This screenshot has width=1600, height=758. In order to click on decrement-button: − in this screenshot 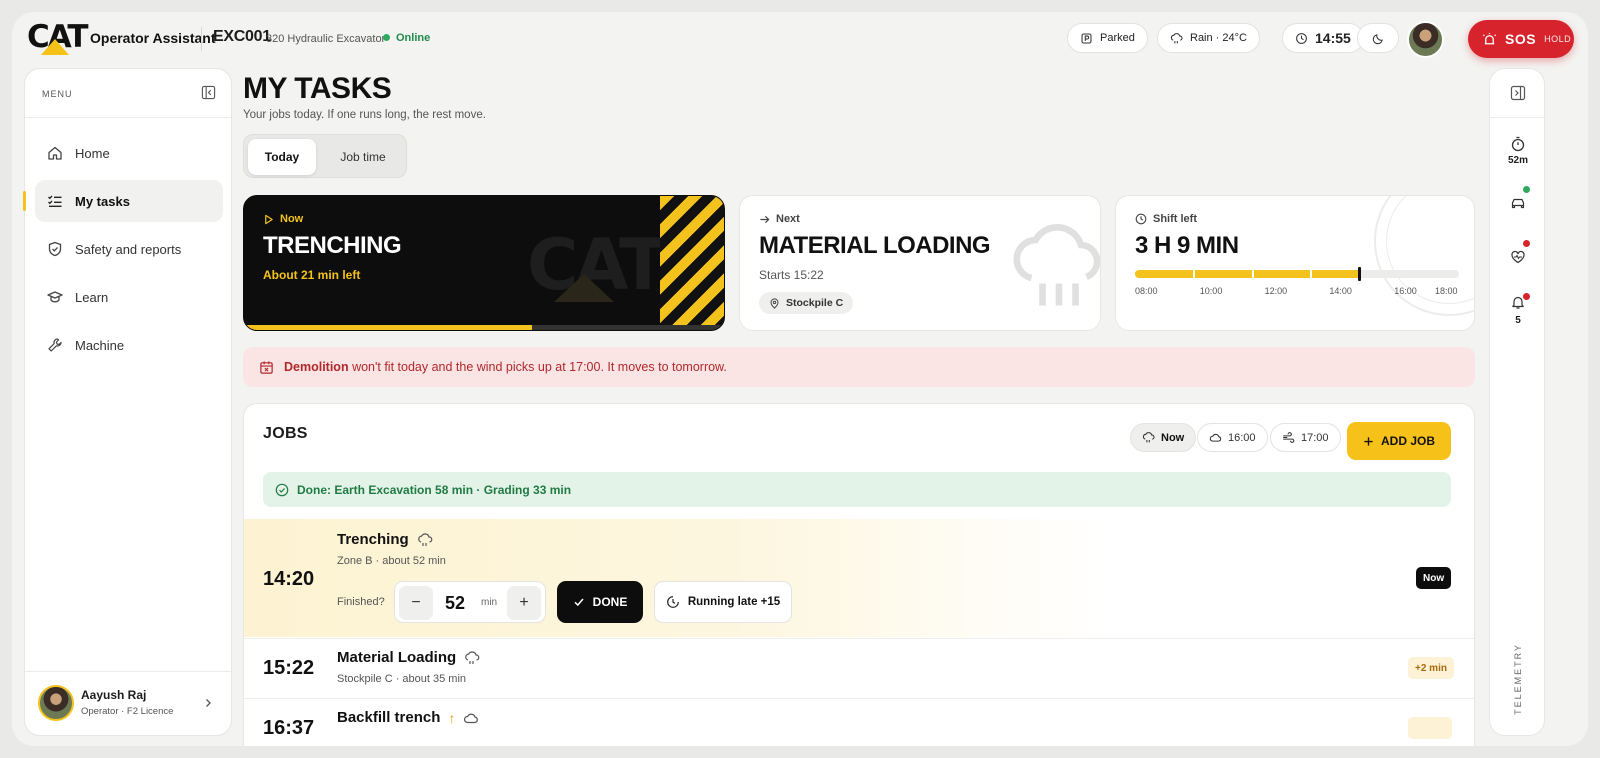, I will do `click(416, 603)`.